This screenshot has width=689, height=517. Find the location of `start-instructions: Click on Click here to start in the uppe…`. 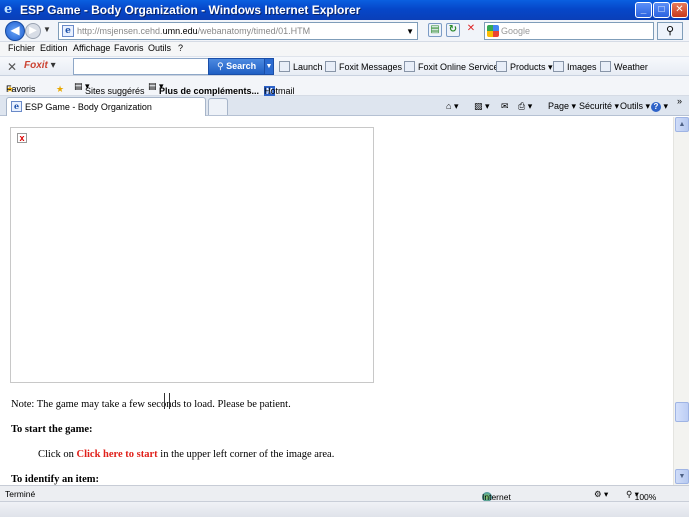

start-instructions: Click on Click here to start in the uppe… is located at coordinates (186, 454).